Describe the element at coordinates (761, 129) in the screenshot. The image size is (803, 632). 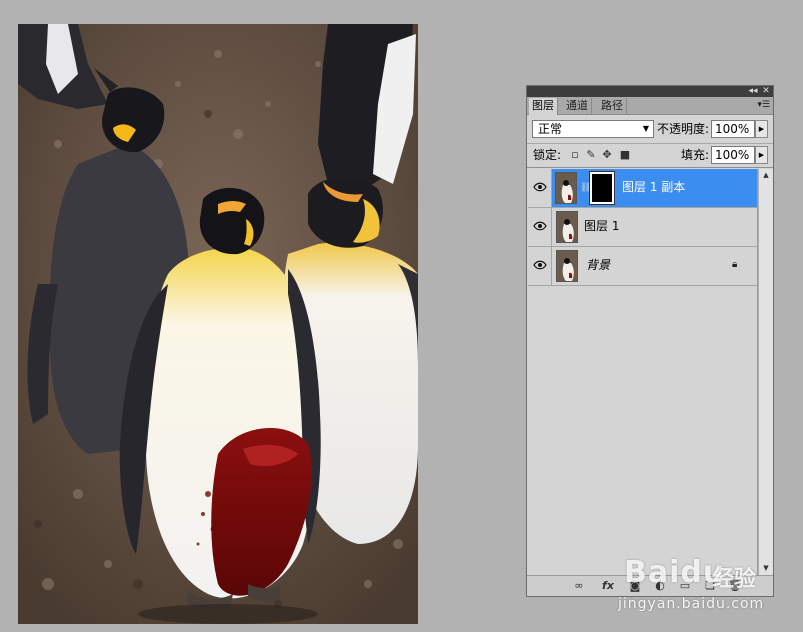
I see `opacity-slider-button: ▶` at that location.